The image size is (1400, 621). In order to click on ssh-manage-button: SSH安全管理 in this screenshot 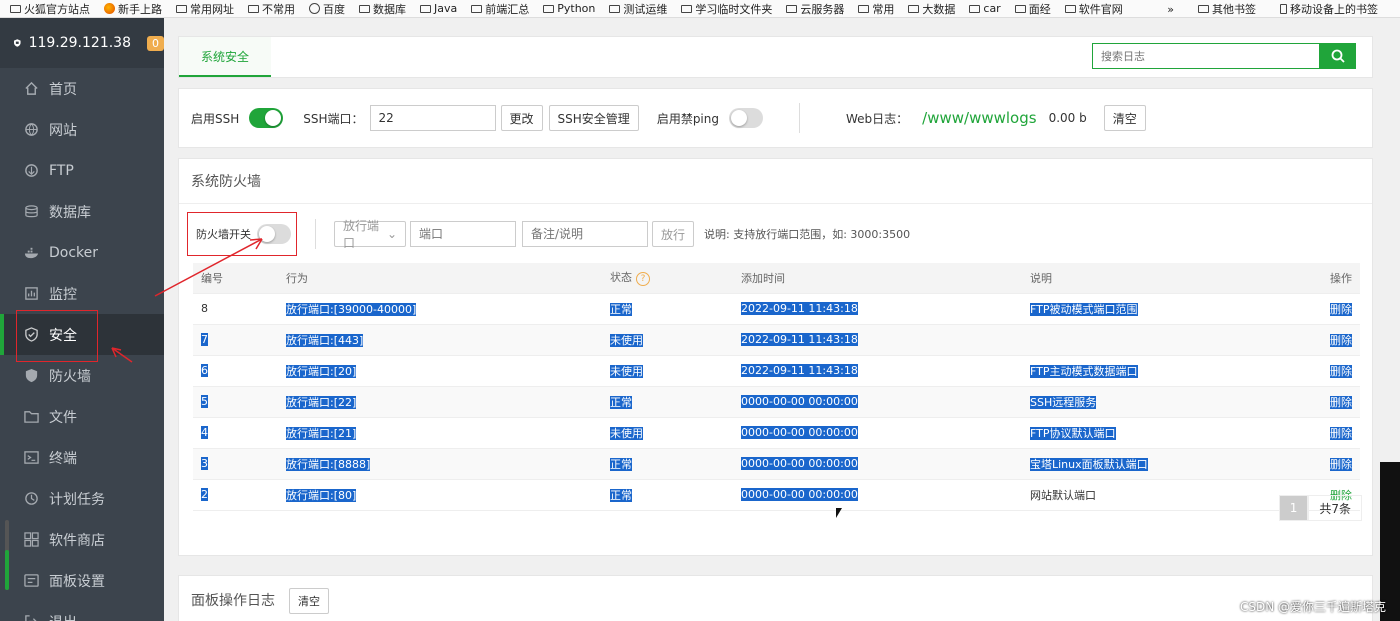, I will do `click(593, 118)`.